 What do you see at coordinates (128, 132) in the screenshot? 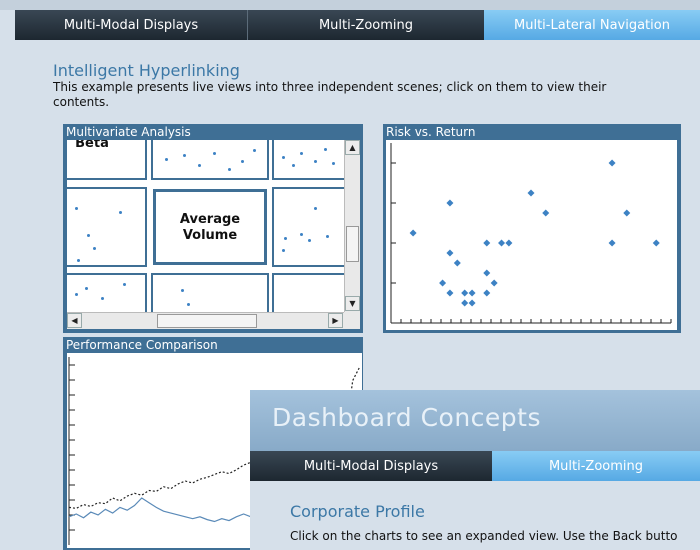
I see `multivariate-panel-title: Multivariate Analysis` at bounding box center [128, 132].